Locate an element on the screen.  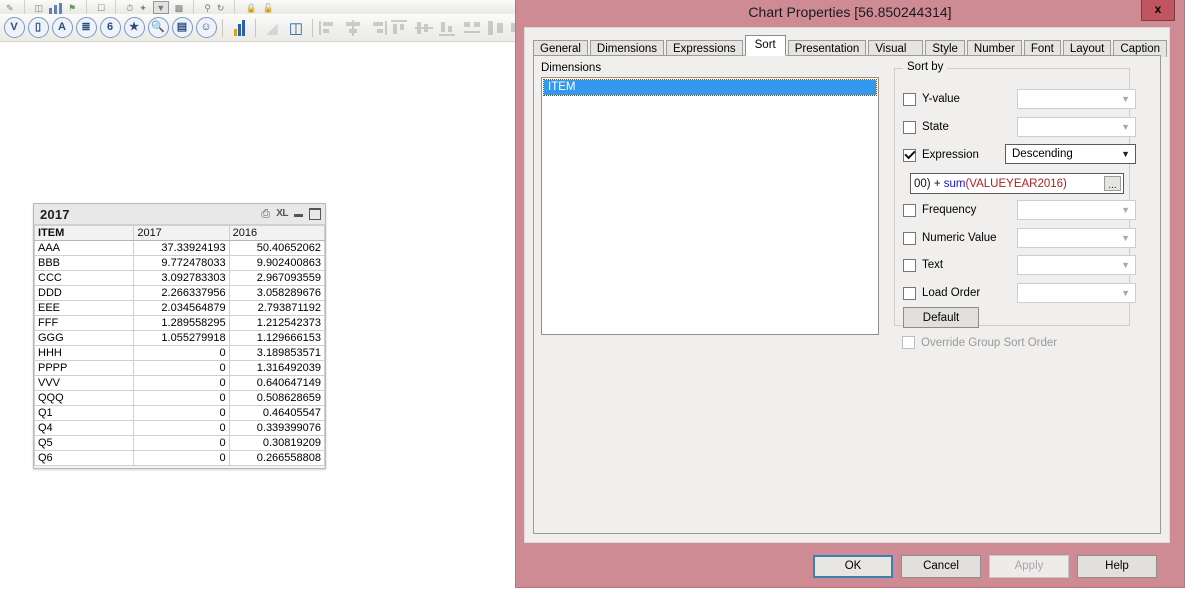
lock-icon: 🔒 is located at coordinates (250, 8).